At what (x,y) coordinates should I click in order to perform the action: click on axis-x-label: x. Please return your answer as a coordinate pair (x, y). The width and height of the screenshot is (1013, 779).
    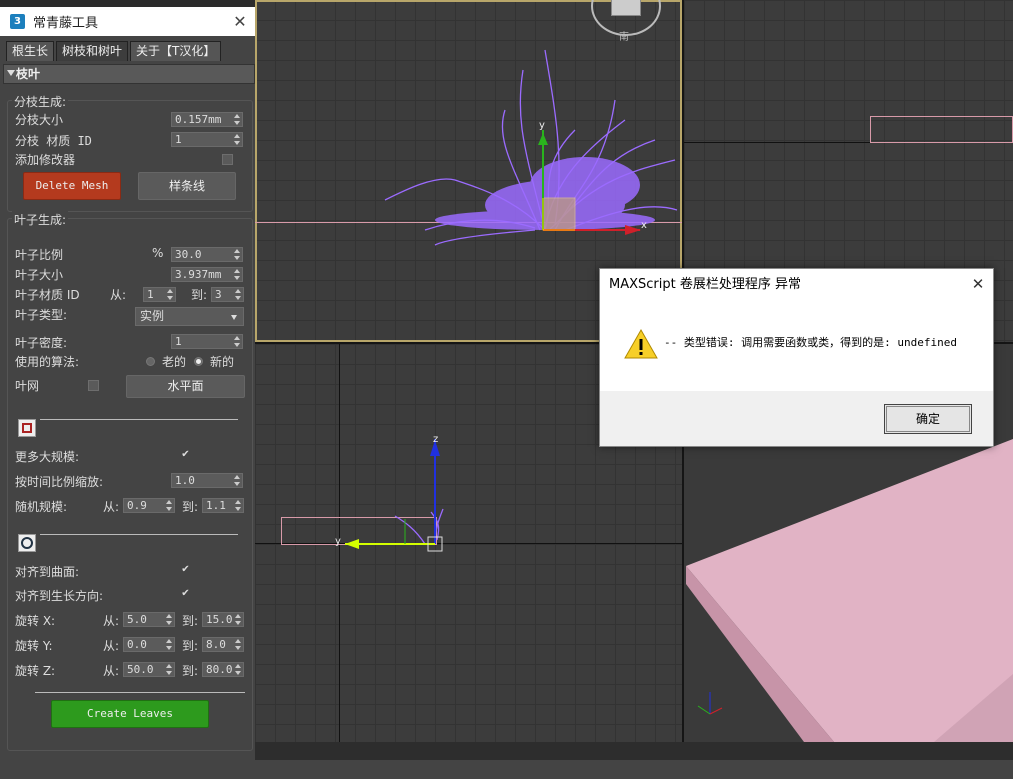
    Looking at the image, I should click on (644, 225).